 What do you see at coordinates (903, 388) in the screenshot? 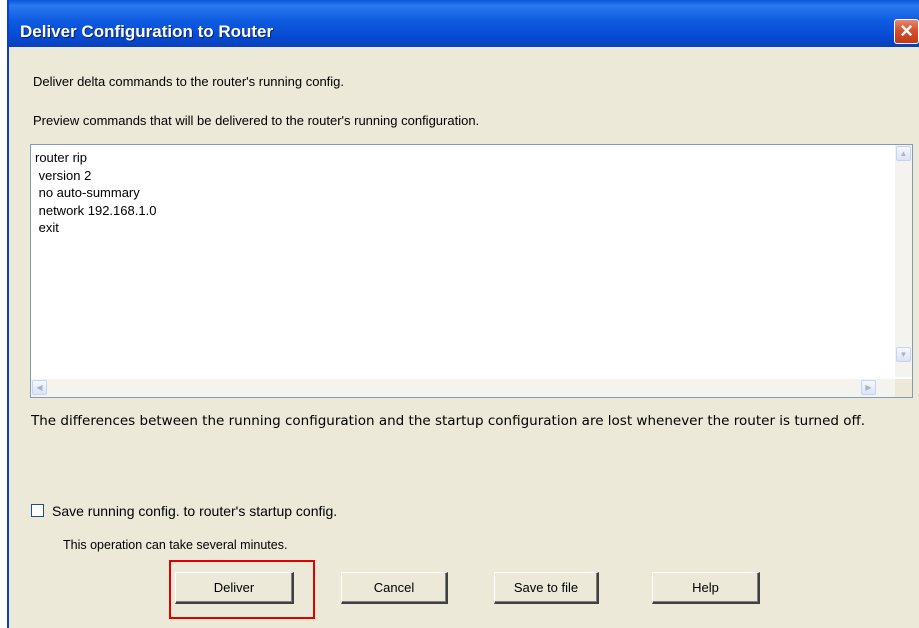
I see `scrollbar-corner` at bounding box center [903, 388].